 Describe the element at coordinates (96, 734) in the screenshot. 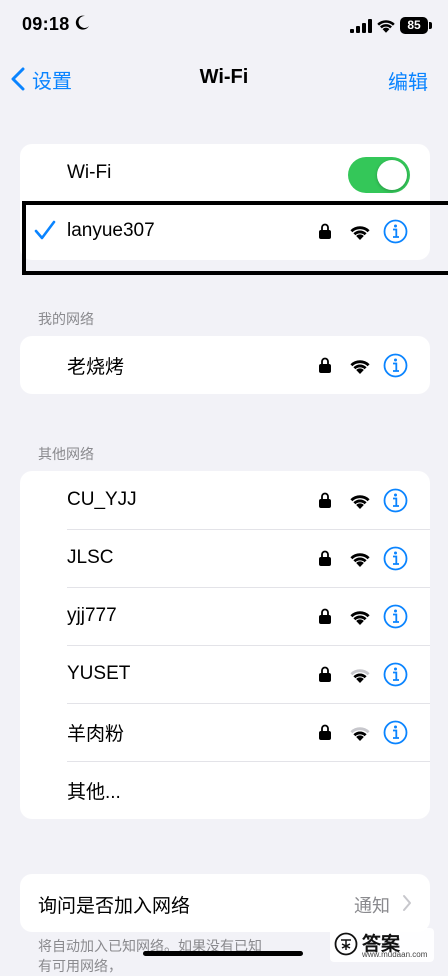

I see `network-name: 羊肉粉` at that location.